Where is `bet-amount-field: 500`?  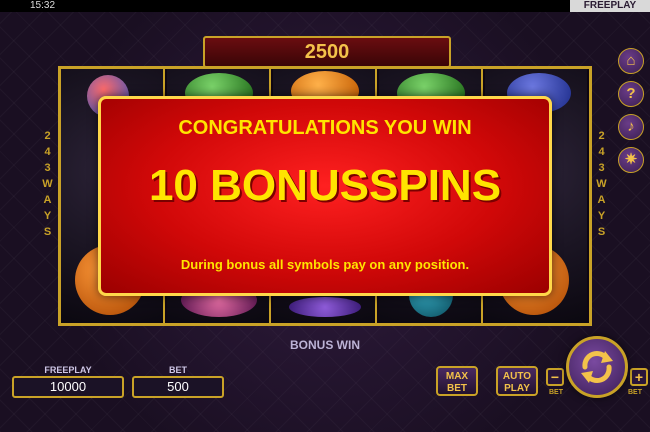
bet-amount-field: 500 is located at coordinates (178, 387).